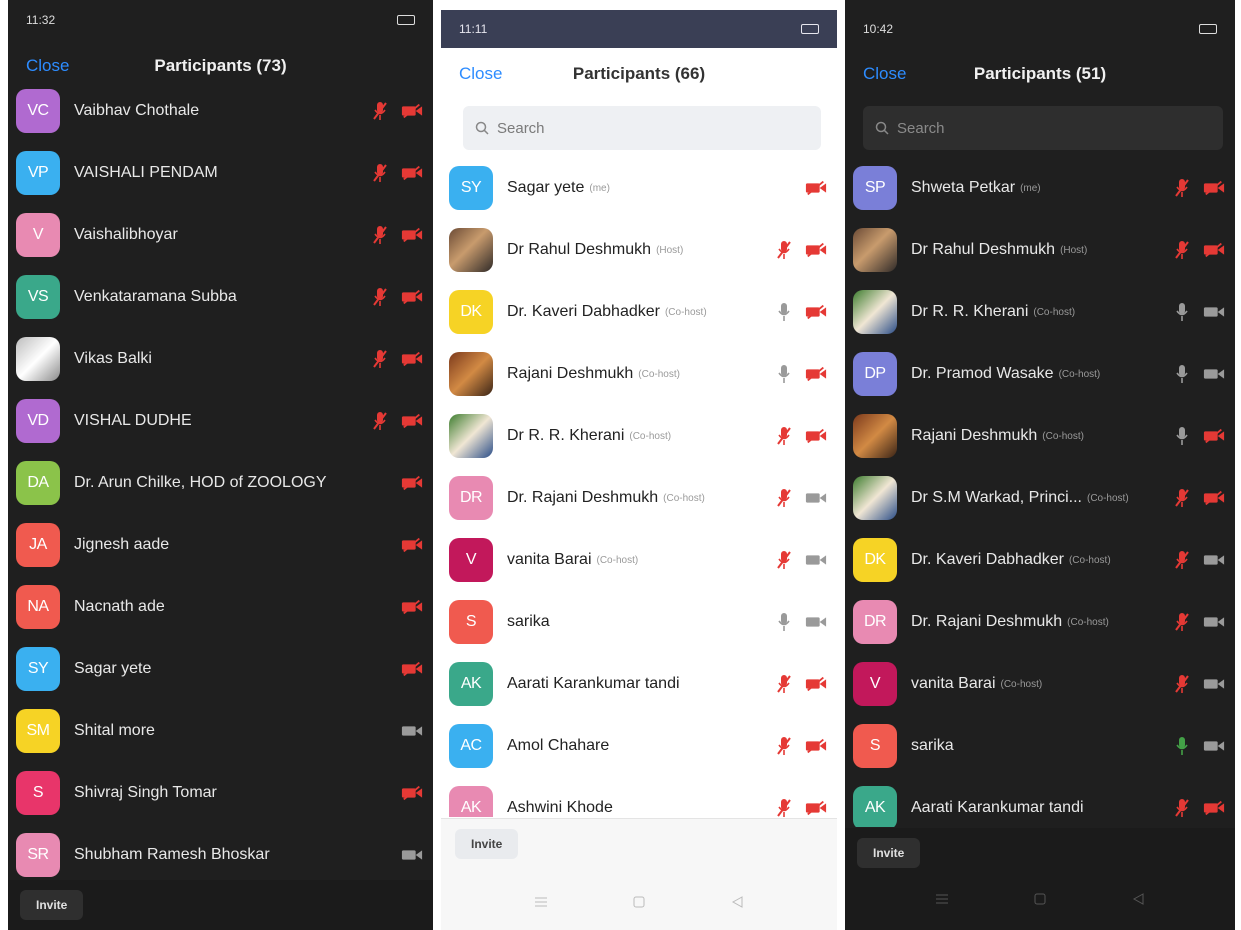 The image size is (1241, 930). Describe the element at coordinates (220, 297) in the screenshot. I see `participant-row: VS Venkataramana Subba` at that location.